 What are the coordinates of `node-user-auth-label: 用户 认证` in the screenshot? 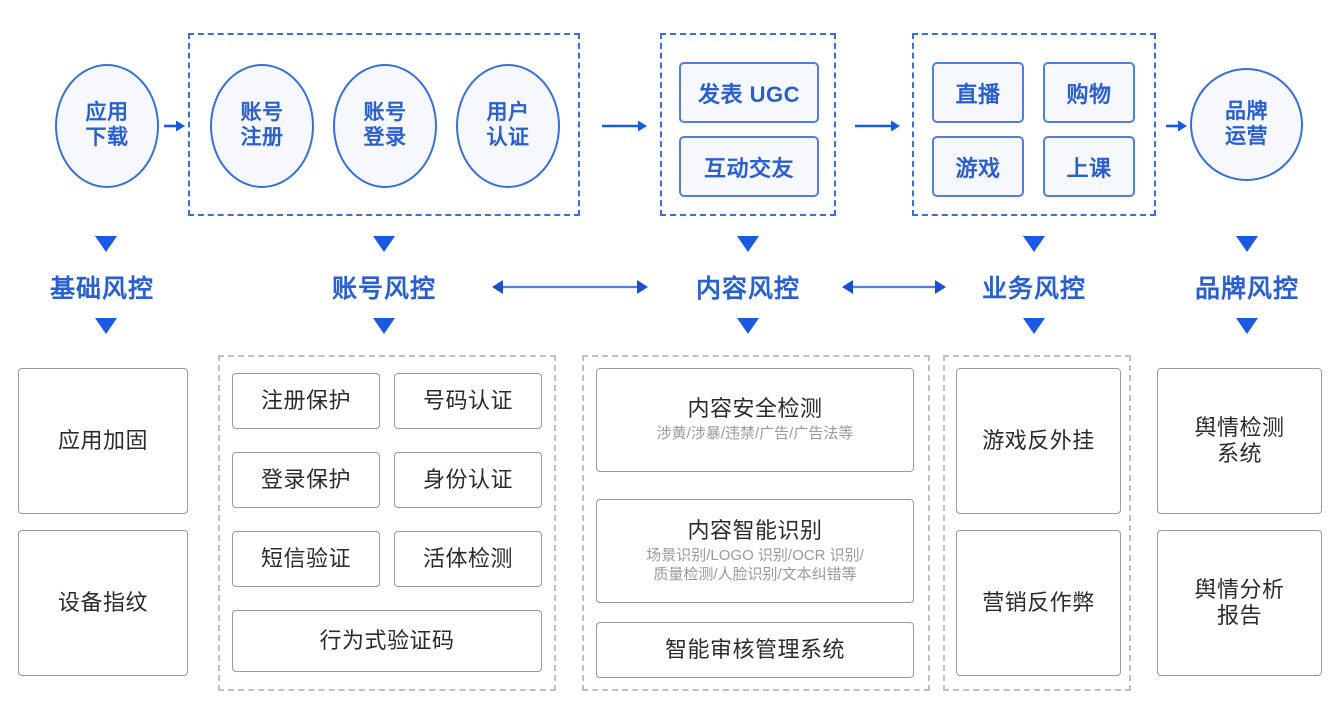 It's located at (508, 126).